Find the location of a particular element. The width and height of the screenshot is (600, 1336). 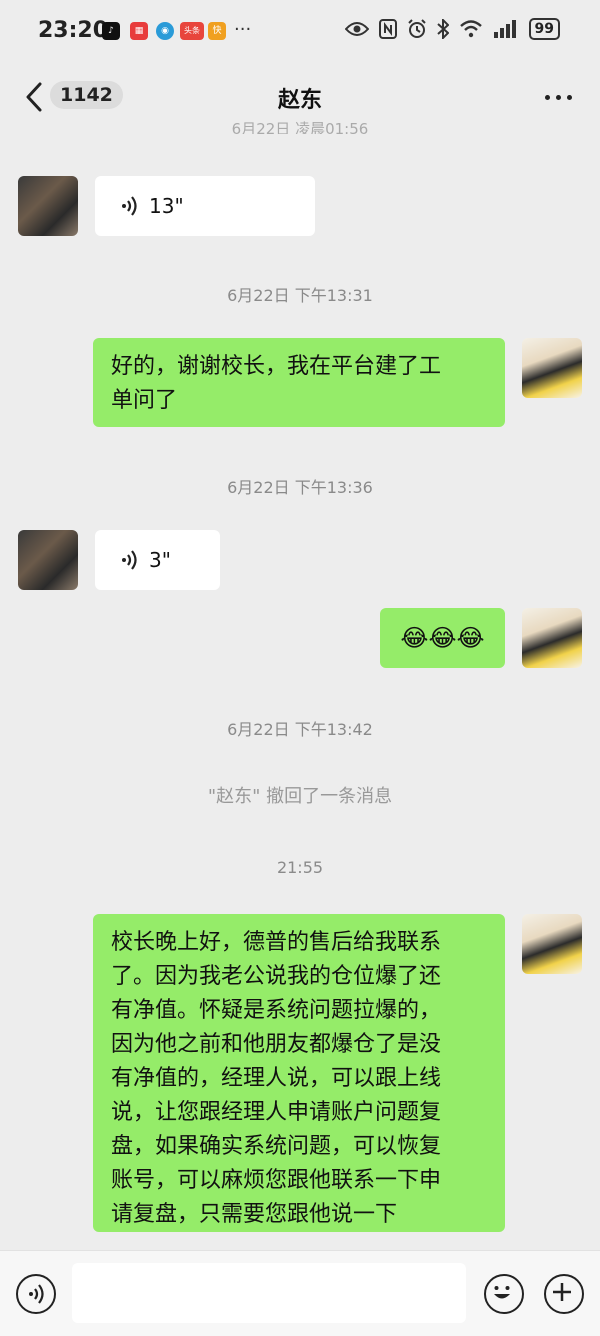

message-line: 说，让您跟经理人申请账户问题复 is located at coordinates (276, 1112).